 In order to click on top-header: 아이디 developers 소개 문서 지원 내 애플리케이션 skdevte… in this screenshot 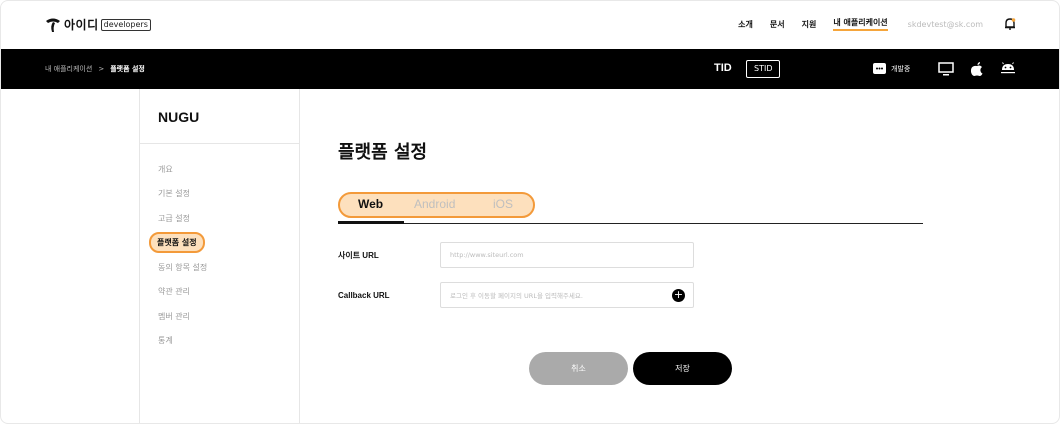, I will do `click(530, 25)`.